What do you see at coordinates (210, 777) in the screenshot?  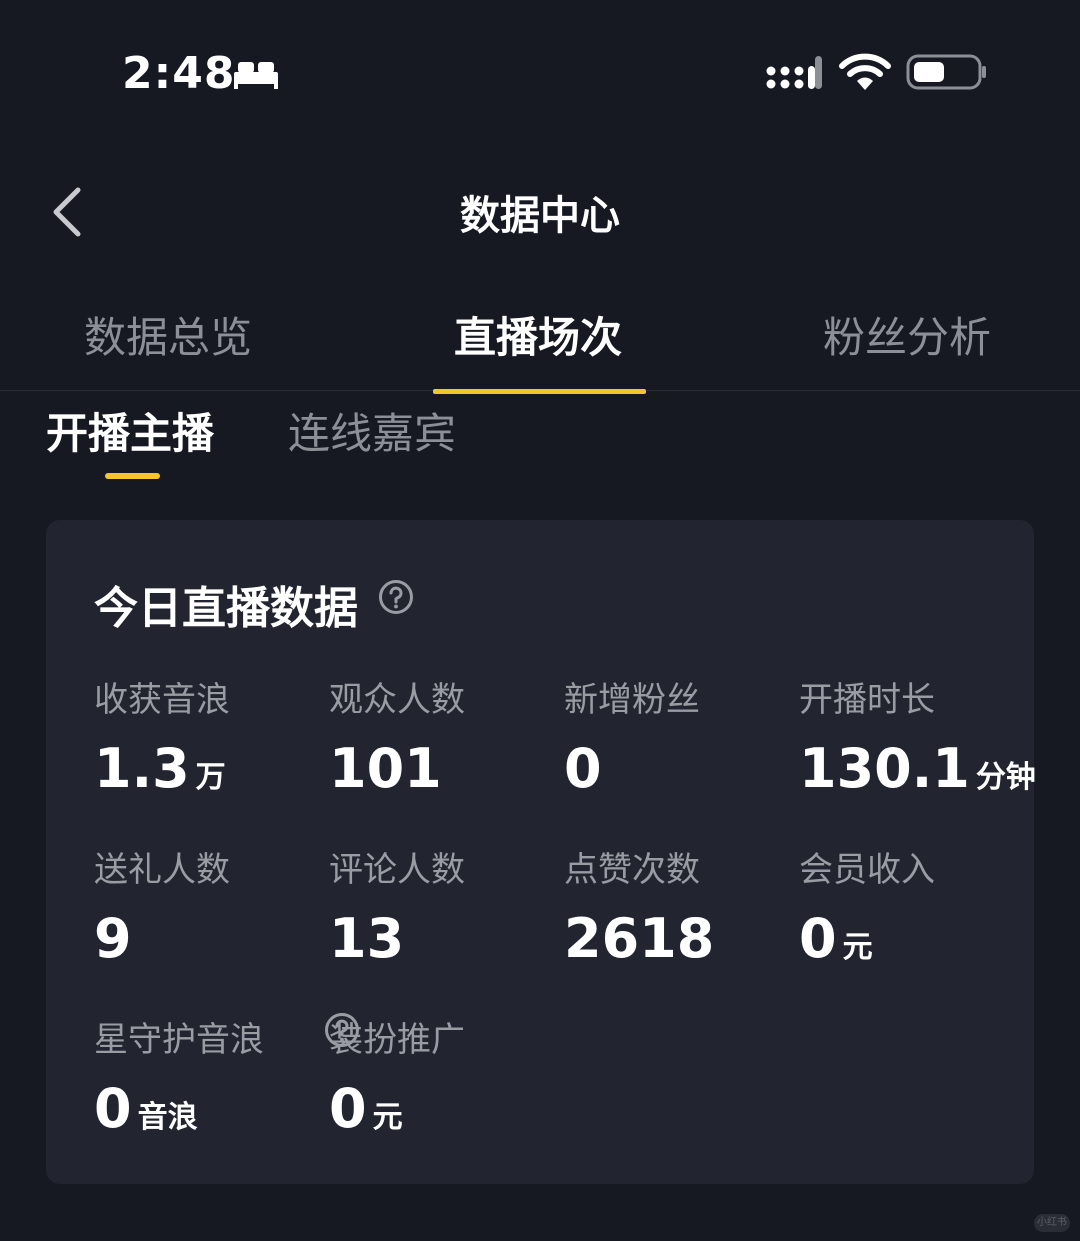 I see `metric-unit: 万` at bounding box center [210, 777].